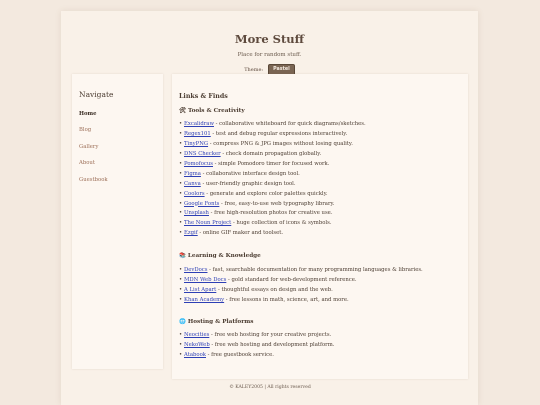 The image size is (540, 405). I want to click on sidebar-item-about: About, so click(93, 168).